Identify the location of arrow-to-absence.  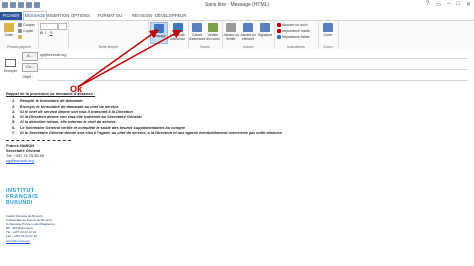
(129, 58).